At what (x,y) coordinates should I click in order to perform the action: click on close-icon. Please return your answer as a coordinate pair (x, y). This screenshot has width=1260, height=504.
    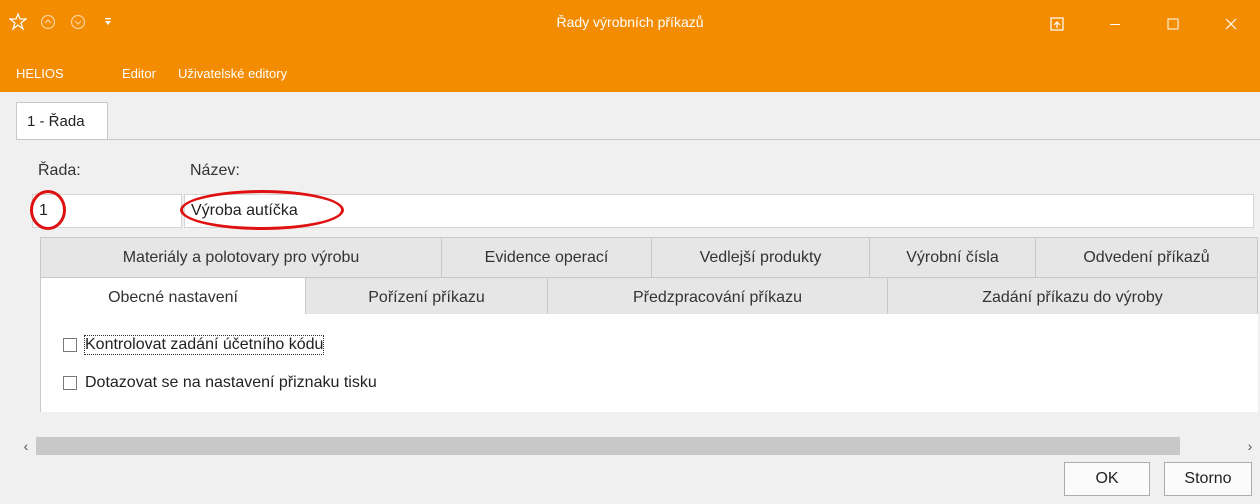
    Looking at the image, I should click on (1231, 24).